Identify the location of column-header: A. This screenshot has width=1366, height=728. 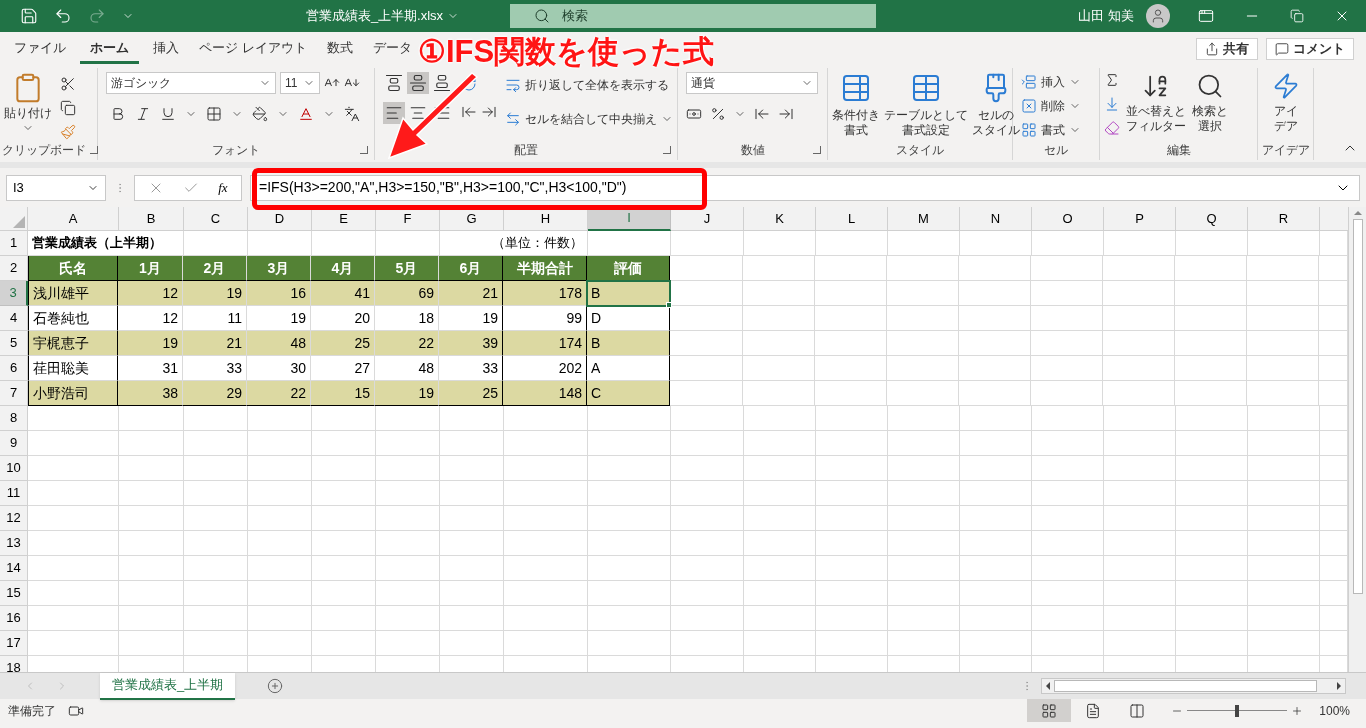
(73, 219).